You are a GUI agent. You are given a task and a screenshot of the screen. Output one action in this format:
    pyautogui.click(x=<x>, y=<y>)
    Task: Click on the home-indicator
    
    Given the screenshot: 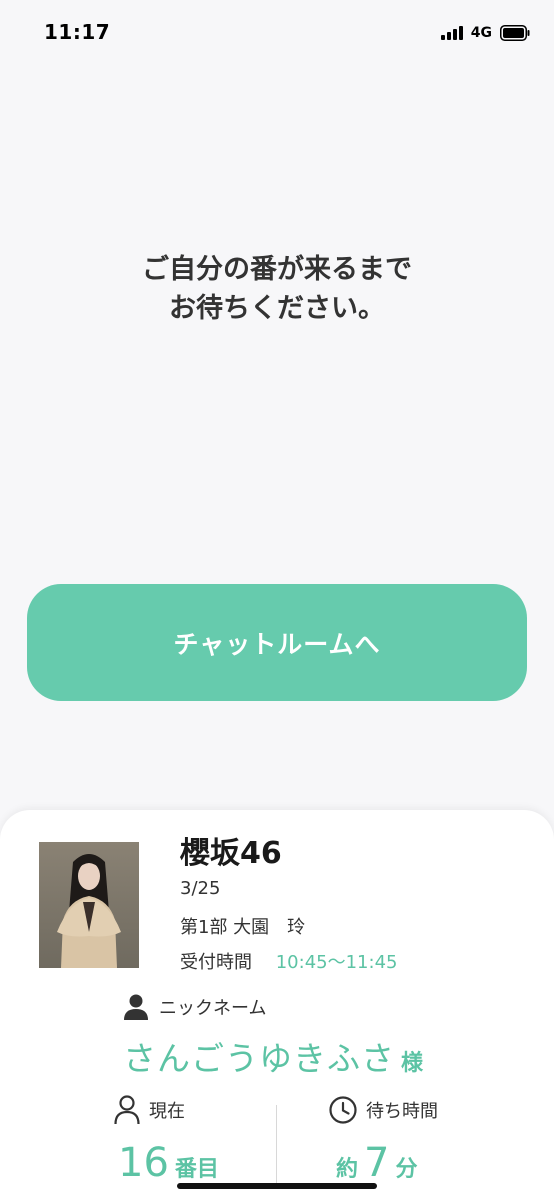 What is the action you would take?
    pyautogui.click(x=277, y=1186)
    